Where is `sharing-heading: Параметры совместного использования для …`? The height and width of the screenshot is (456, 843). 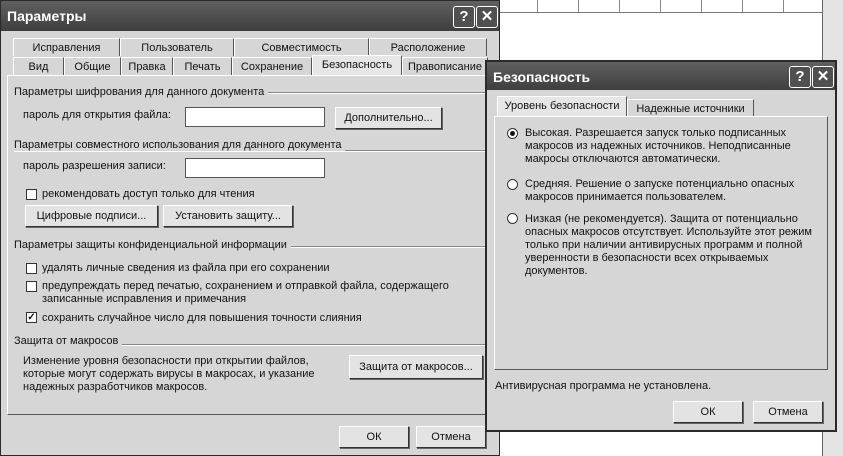
sharing-heading: Параметры совместного использования для … is located at coordinates (180, 145).